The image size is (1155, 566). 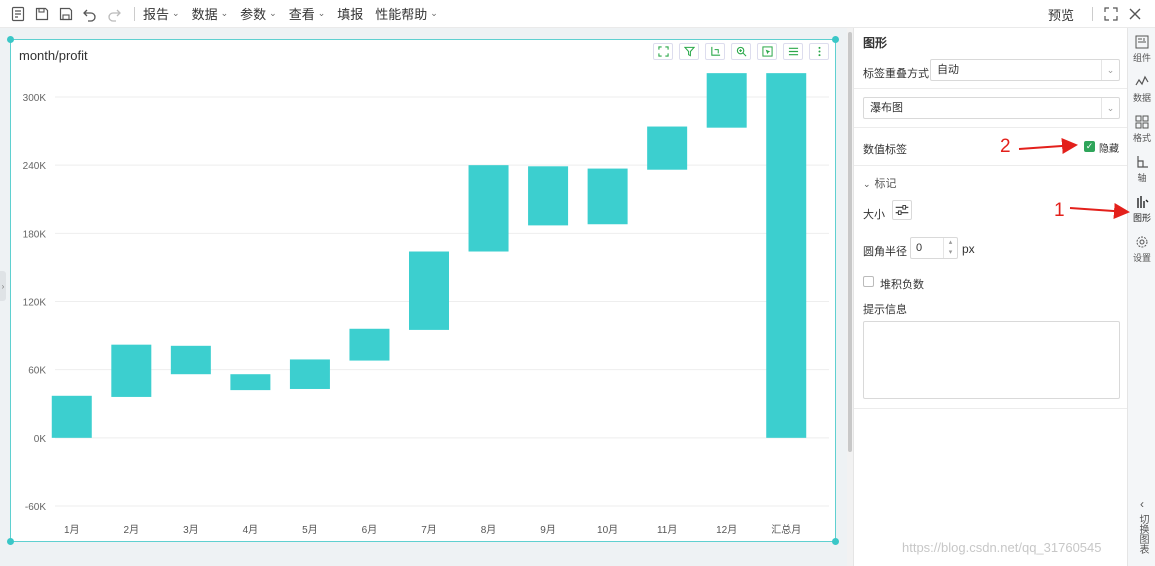 What do you see at coordinates (991, 108) in the screenshot?
I see `chart-type-select: 瀑布图 ⌄` at bounding box center [991, 108].